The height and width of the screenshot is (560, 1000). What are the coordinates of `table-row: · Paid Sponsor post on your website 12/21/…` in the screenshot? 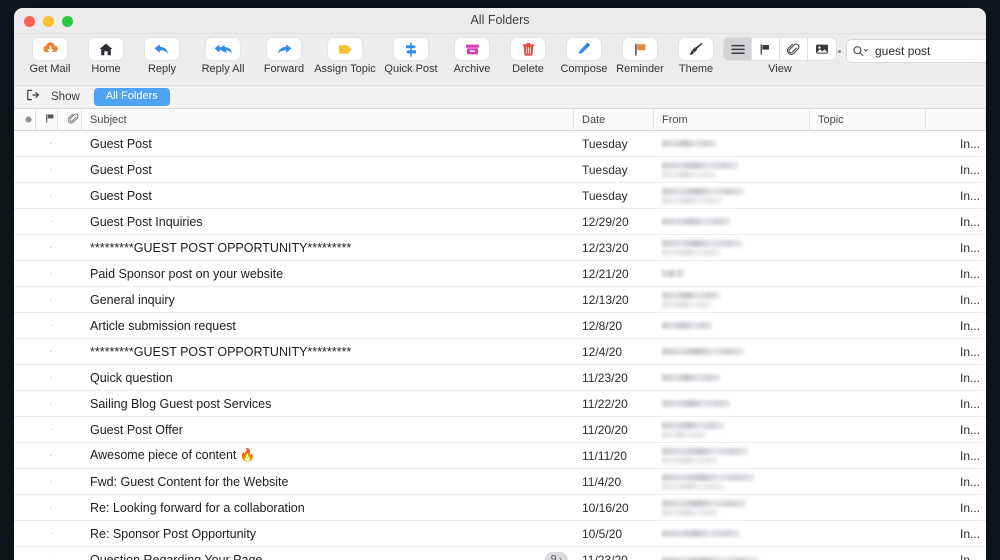 It's located at (500, 274).